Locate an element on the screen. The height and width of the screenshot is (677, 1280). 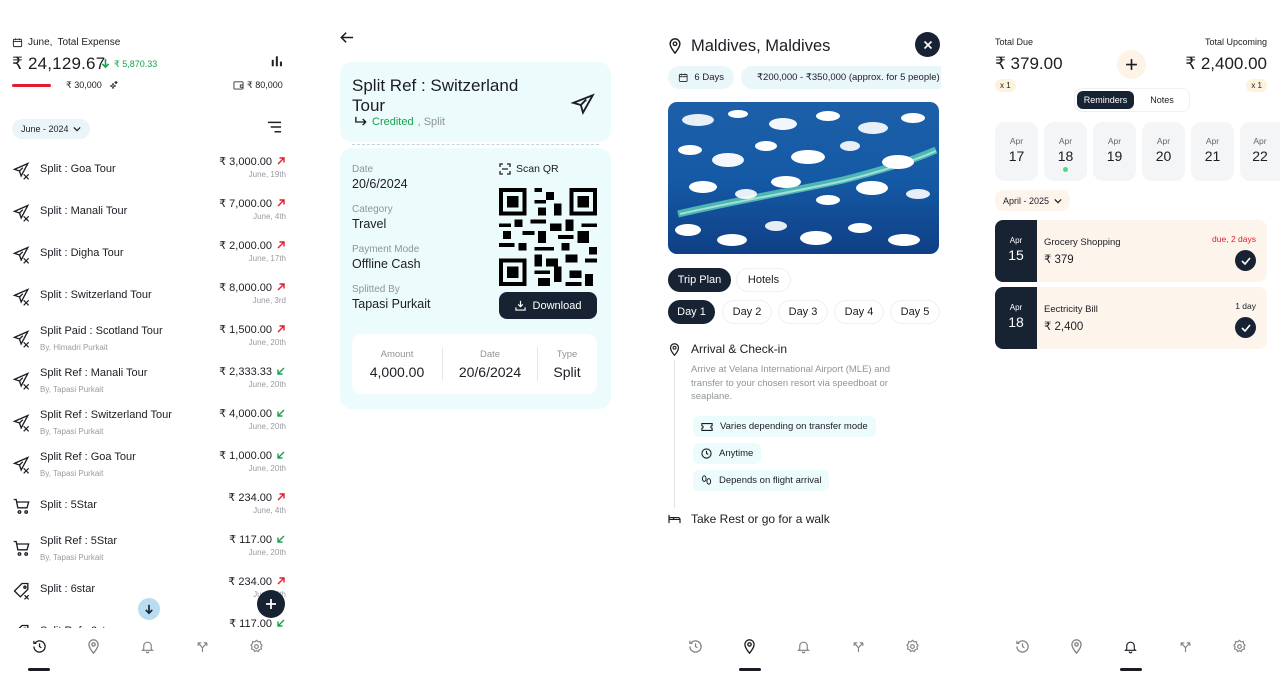
tab-day-1: Day 1 is located at coordinates (691, 312).